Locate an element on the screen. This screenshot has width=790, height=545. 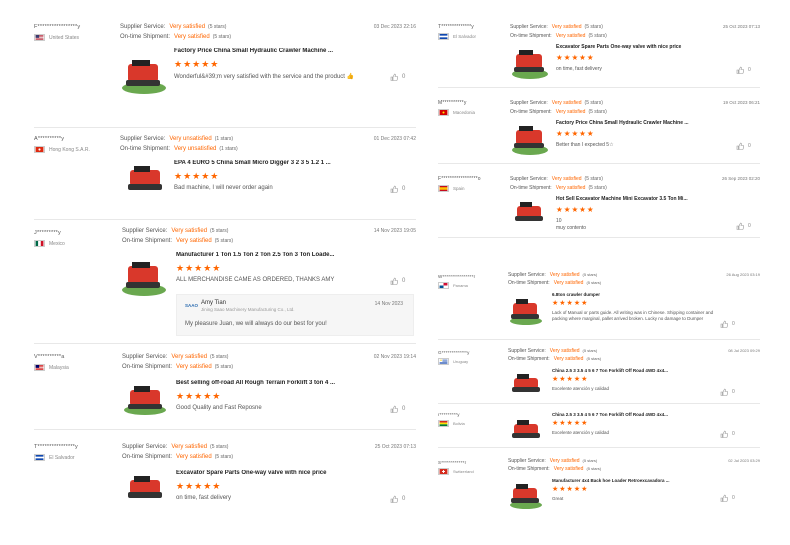
shipment-value: Very unsatisfied is located at coordinates (195, 149).